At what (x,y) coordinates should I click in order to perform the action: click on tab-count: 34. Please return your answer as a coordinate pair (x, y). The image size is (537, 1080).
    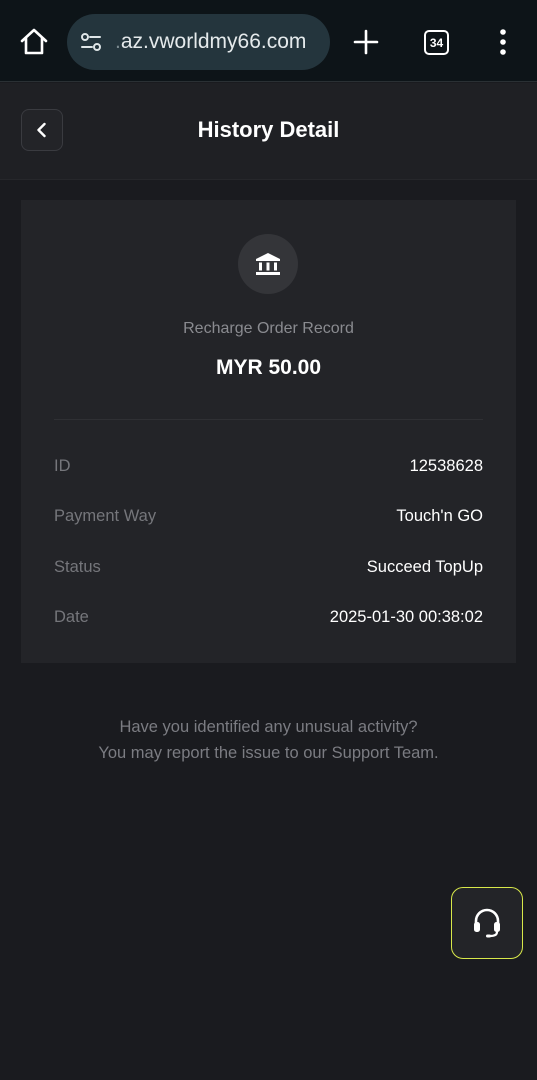
    Looking at the image, I should click on (436, 42).